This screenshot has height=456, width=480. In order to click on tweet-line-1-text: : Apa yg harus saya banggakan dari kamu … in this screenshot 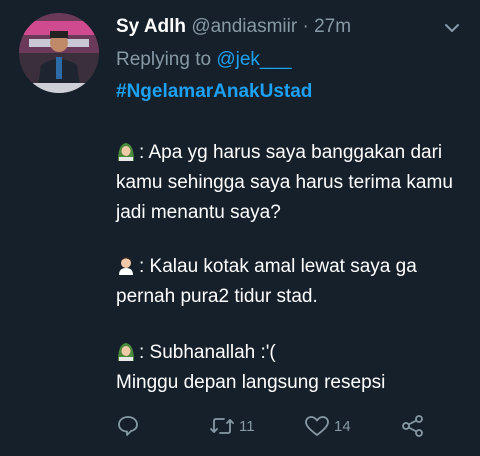, I will do `click(284, 182)`.